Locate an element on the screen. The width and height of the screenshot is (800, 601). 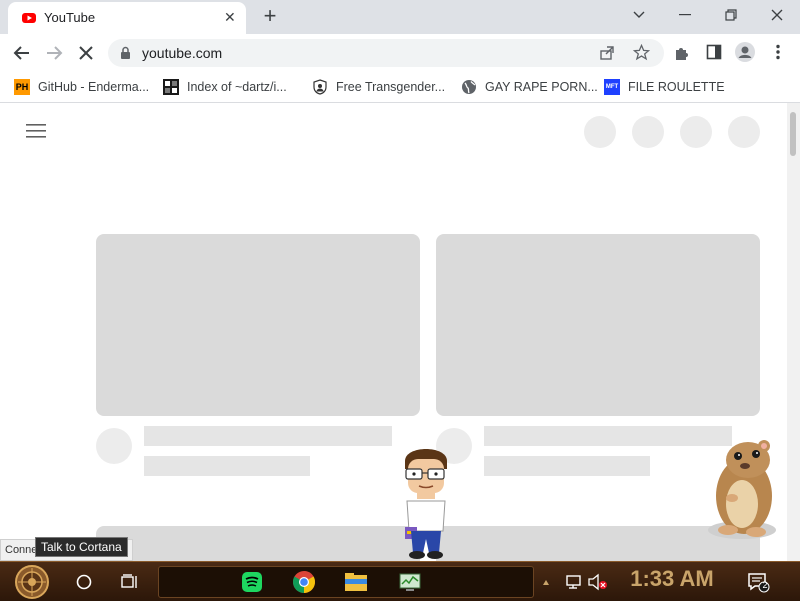
folder-icon is located at coordinates (356, 582).